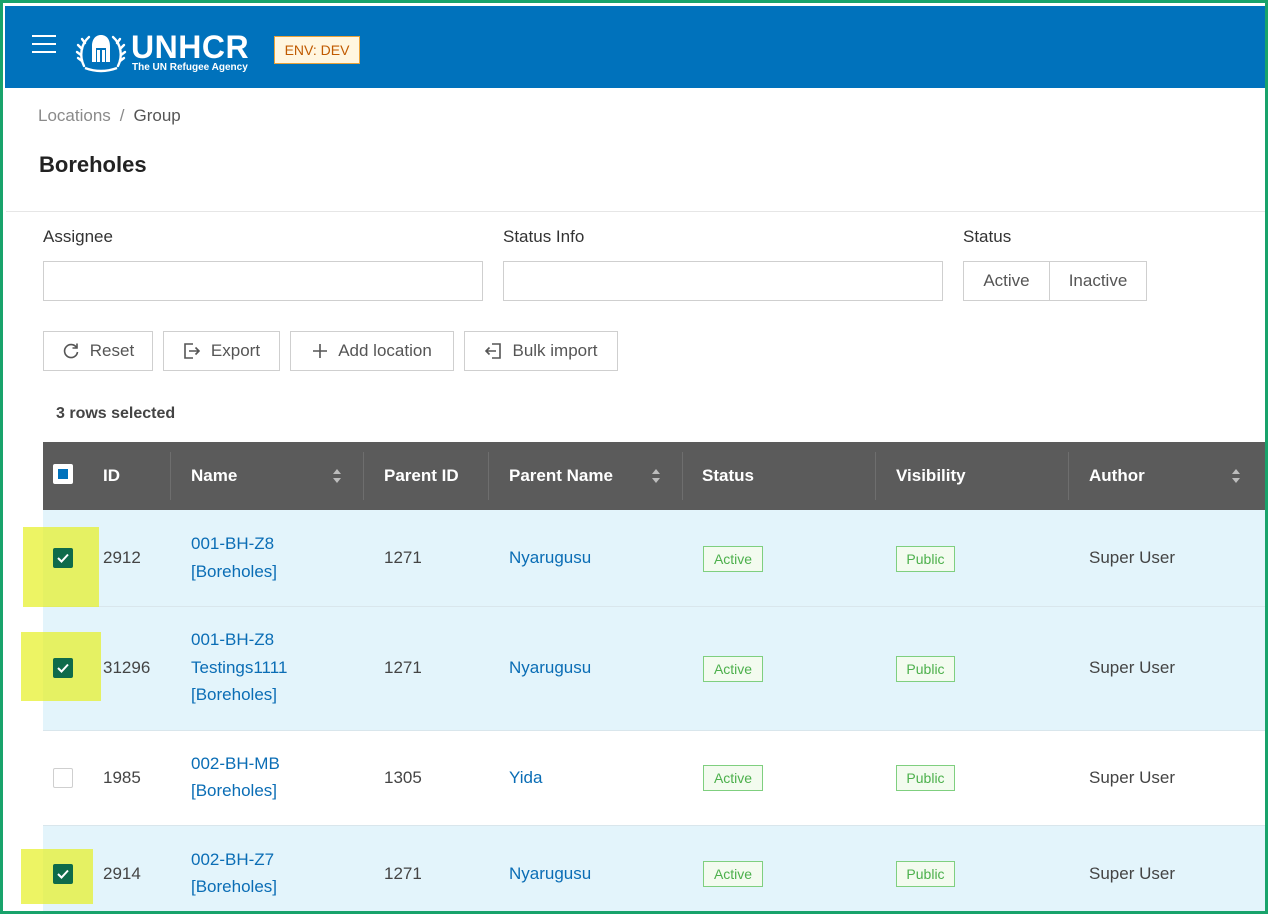  What do you see at coordinates (635, 211) in the screenshot?
I see `header-divider` at bounding box center [635, 211].